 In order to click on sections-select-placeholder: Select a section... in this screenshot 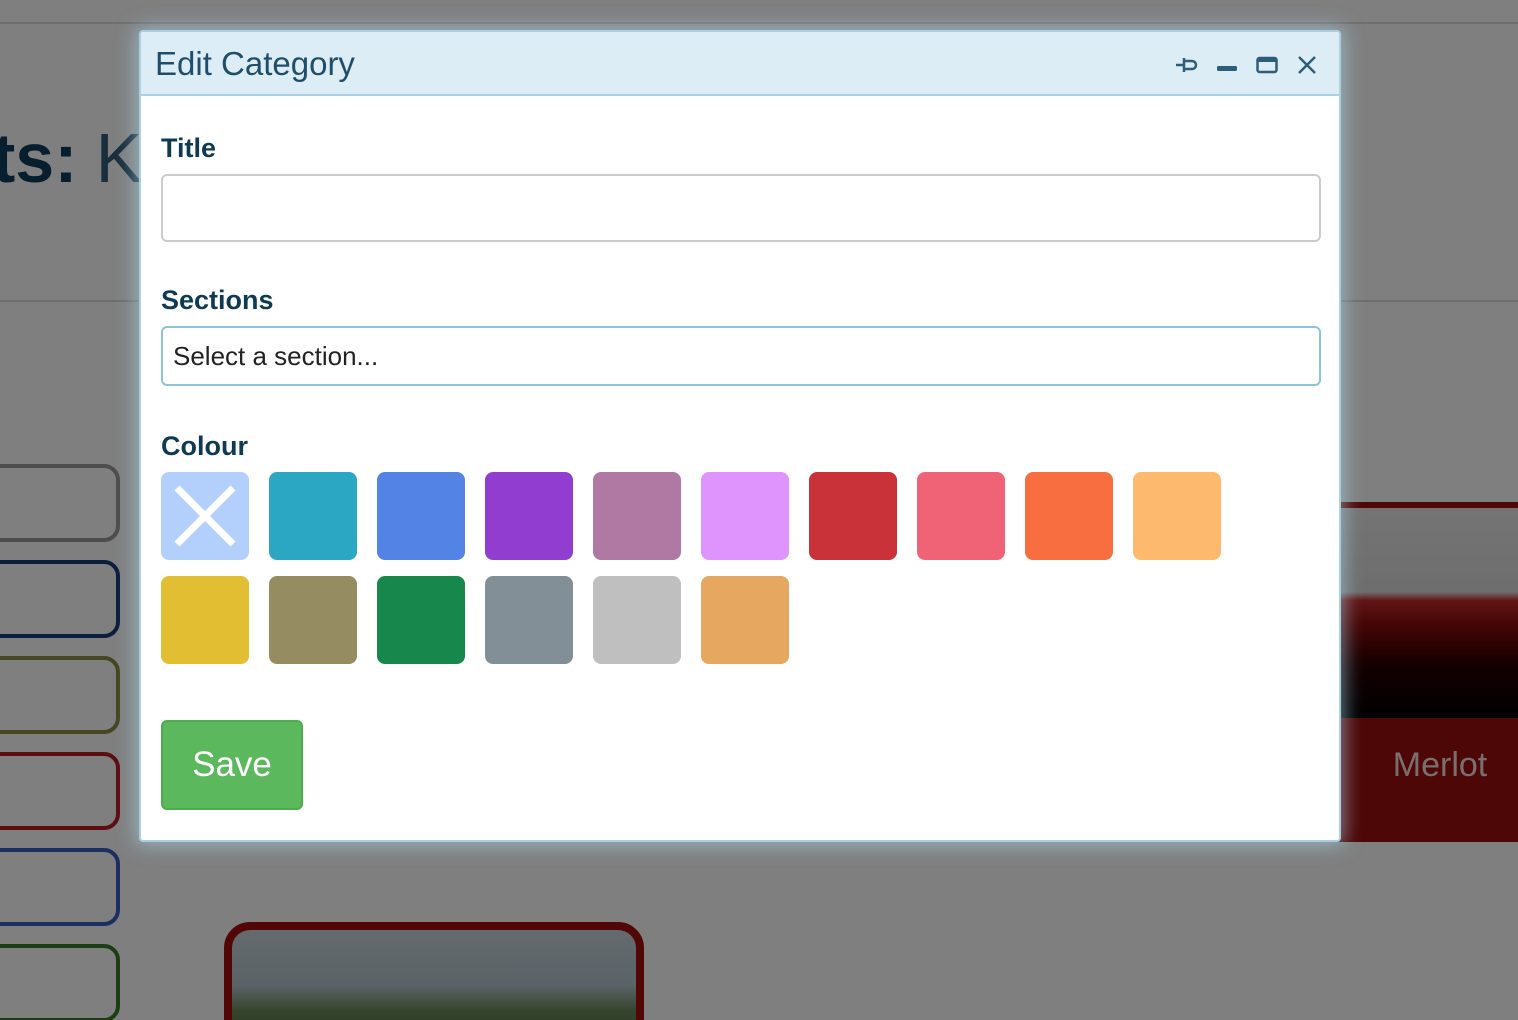, I will do `click(276, 355)`.